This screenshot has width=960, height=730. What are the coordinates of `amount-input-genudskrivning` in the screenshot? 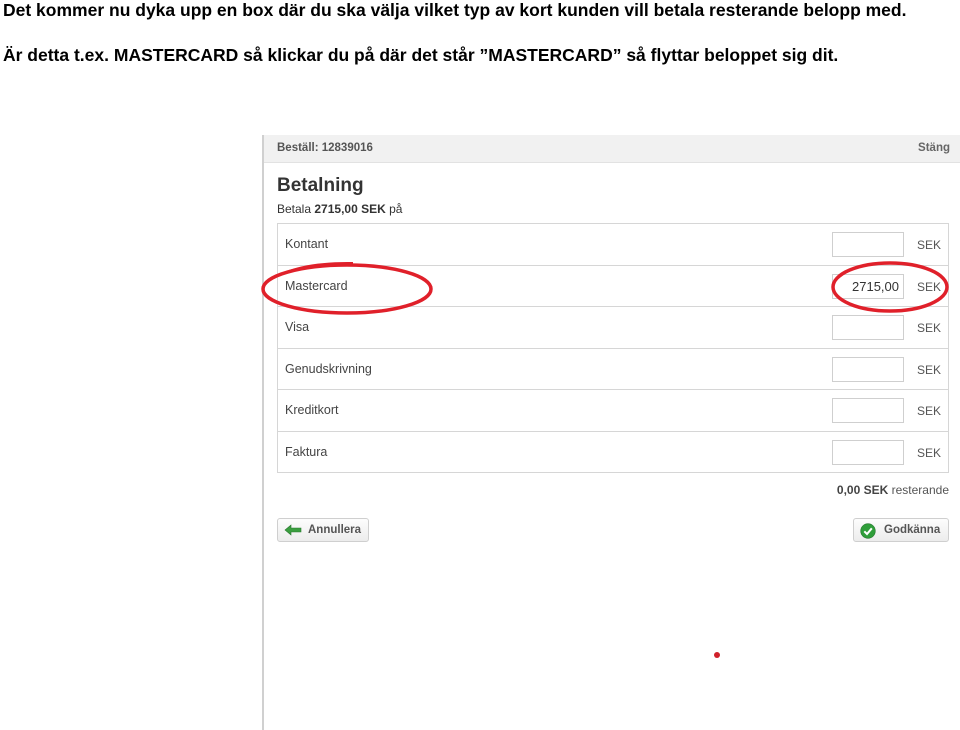 It's located at (868, 369).